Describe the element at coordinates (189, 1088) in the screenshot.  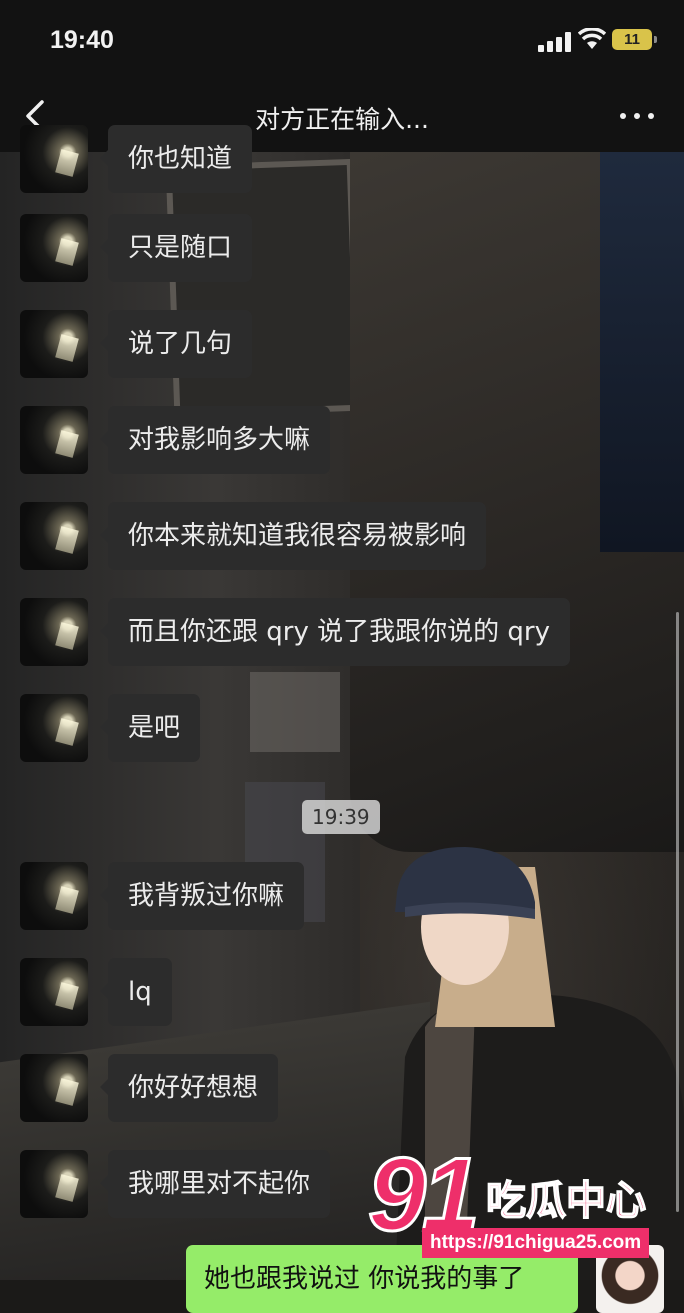
I see `message-bubble: 你好好想想` at that location.